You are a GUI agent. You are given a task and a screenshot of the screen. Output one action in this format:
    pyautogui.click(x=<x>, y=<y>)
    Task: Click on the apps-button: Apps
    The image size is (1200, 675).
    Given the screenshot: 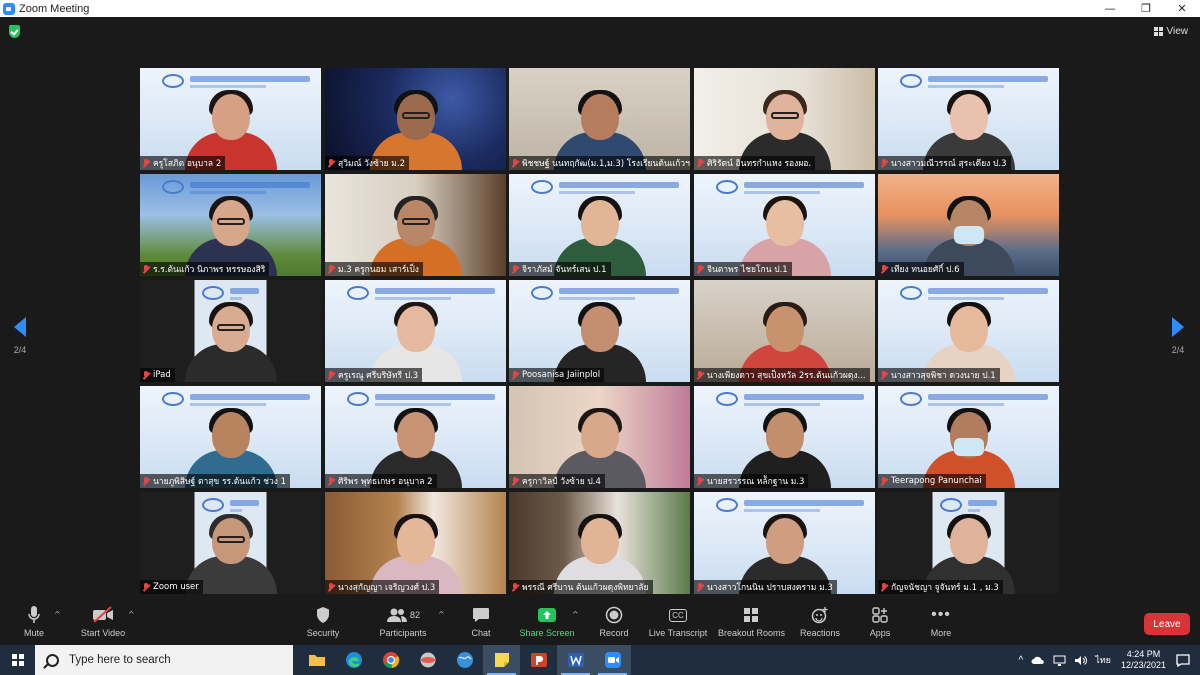 What is the action you would take?
    pyautogui.click(x=880, y=621)
    